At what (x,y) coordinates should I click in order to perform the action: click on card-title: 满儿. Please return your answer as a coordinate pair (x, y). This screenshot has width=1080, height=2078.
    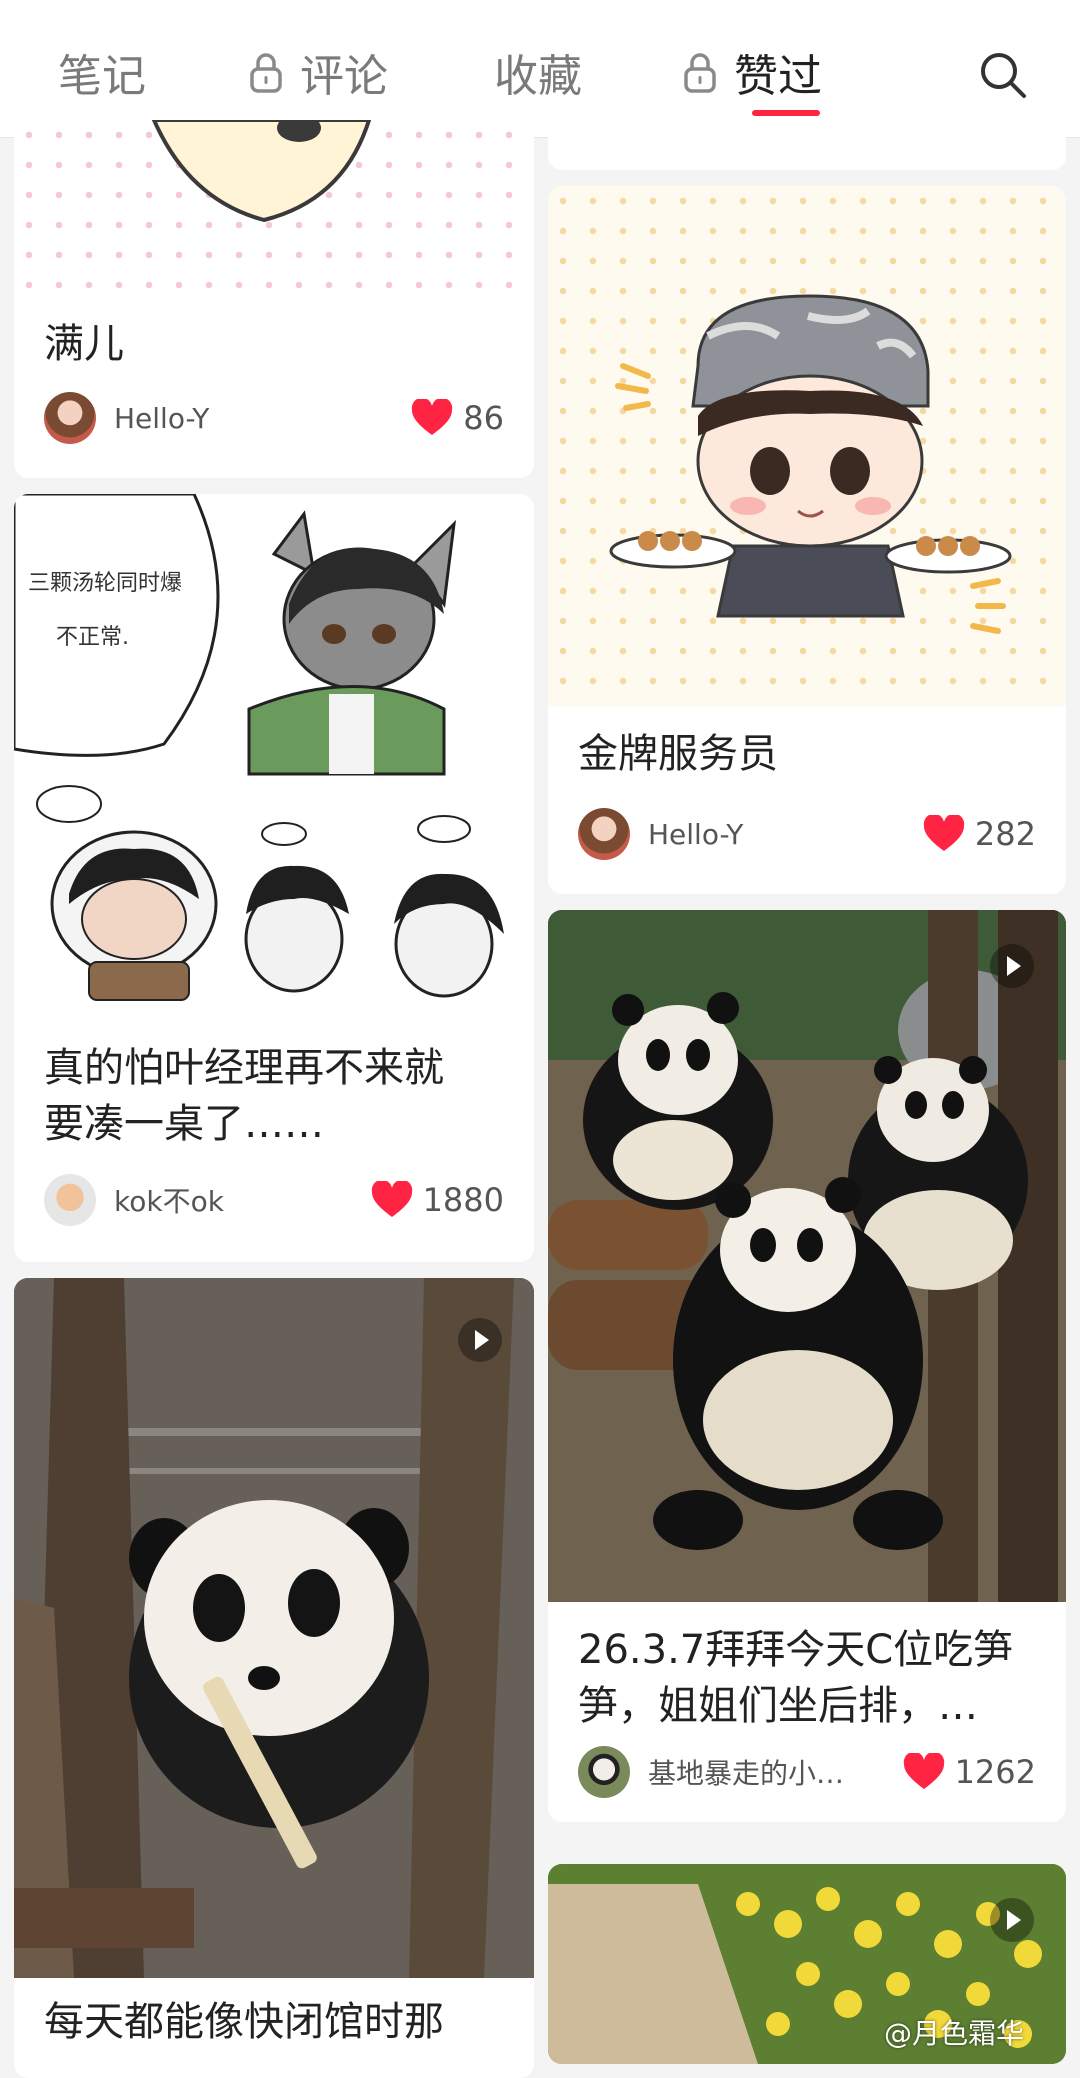
    Looking at the image, I should click on (84, 344).